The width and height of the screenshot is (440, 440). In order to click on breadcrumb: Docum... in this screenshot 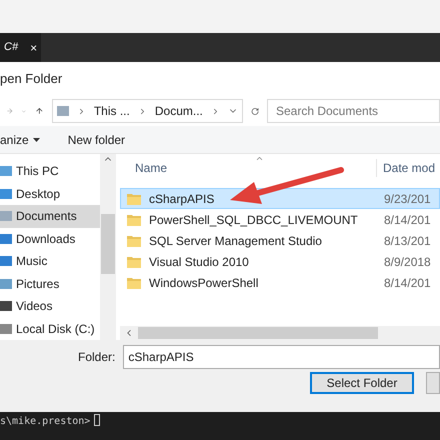, I will do `click(178, 111)`.